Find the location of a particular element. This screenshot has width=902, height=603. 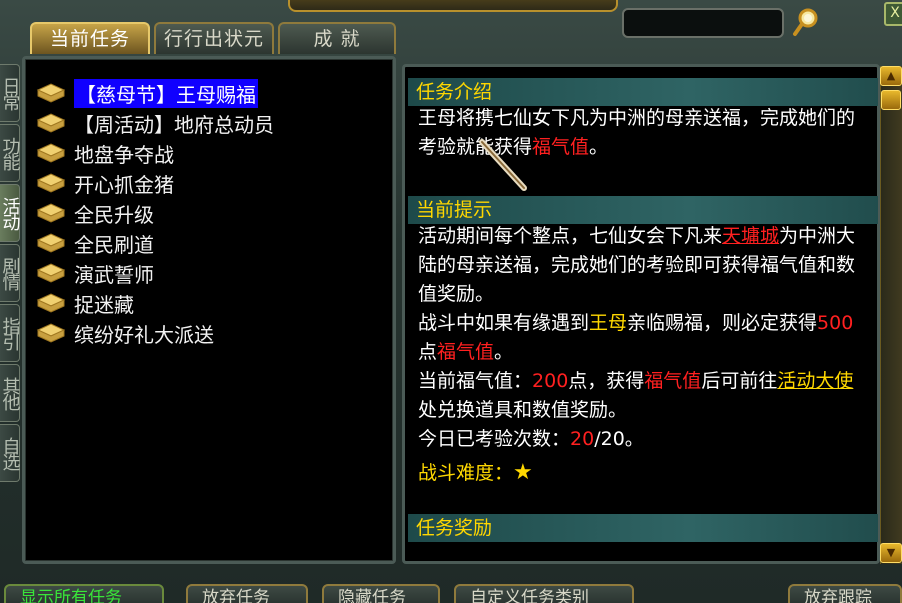

task-item: 【周活动】地府总动员 is located at coordinates (155, 123).